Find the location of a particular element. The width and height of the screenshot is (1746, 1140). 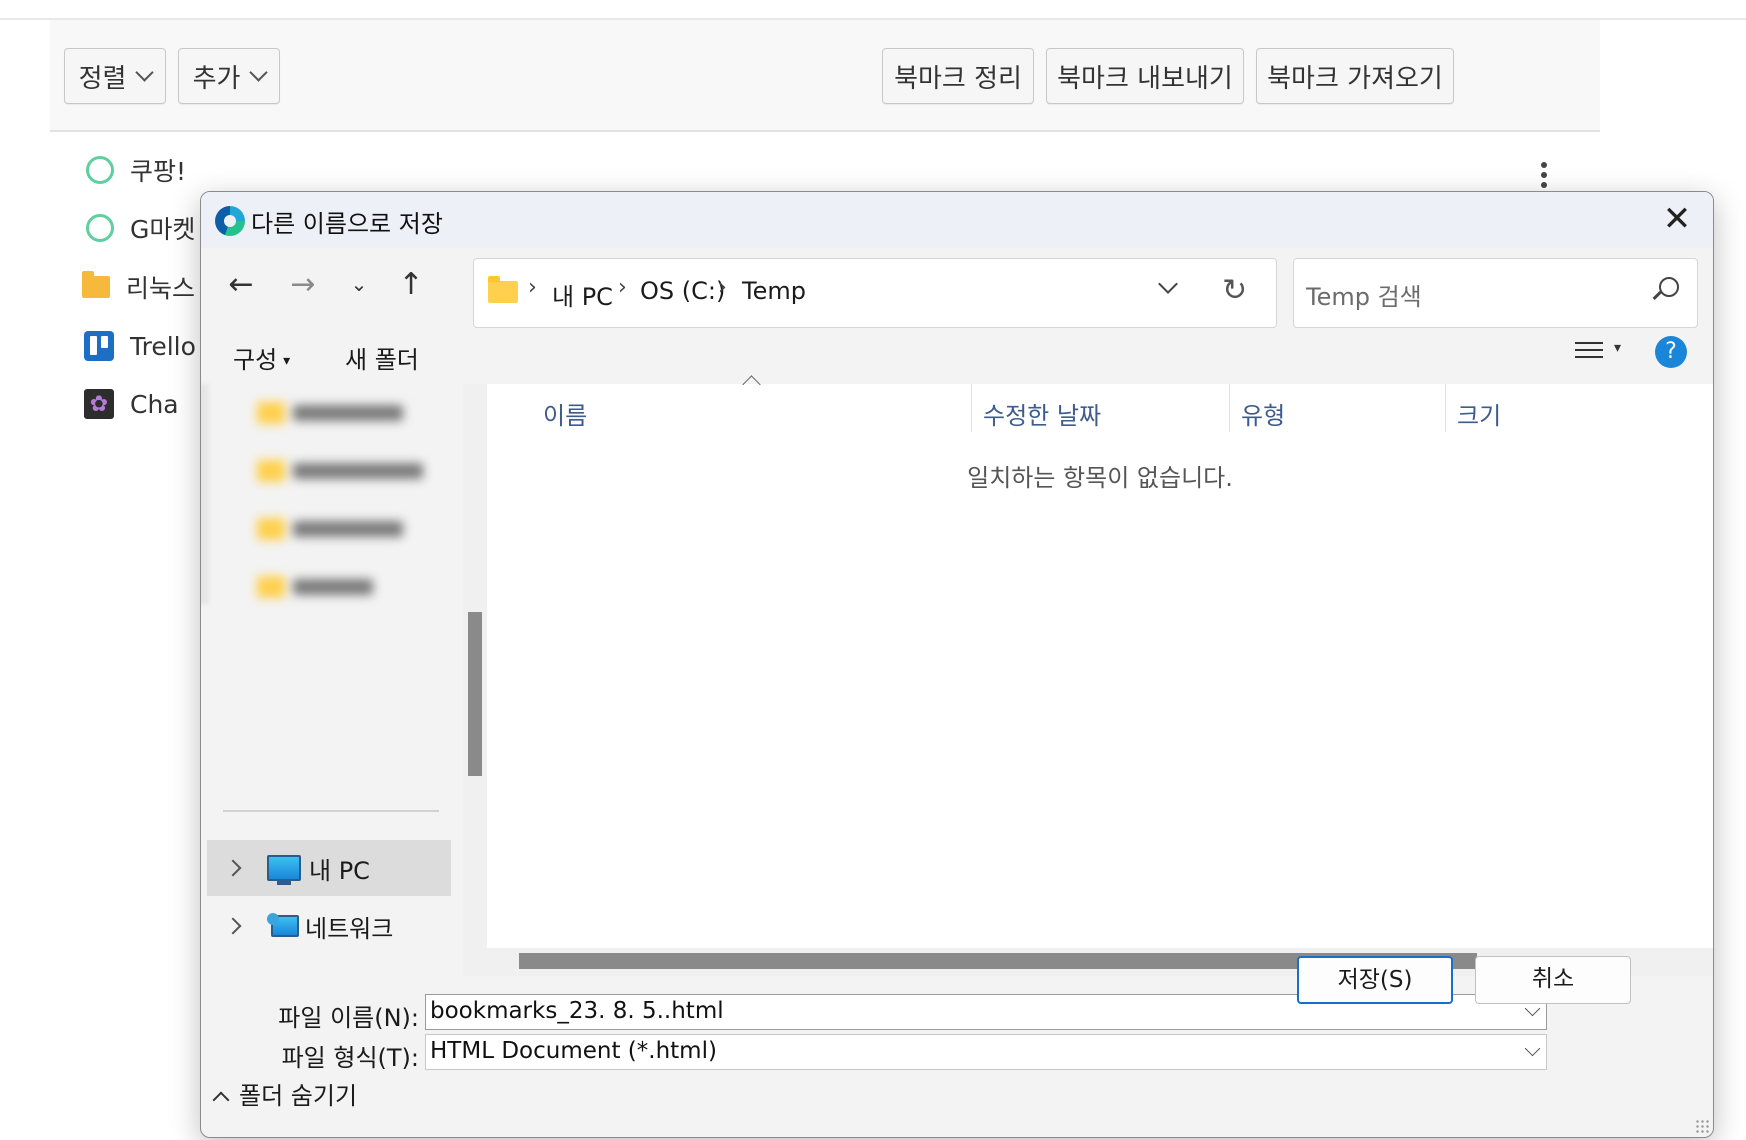

back-arrow-icon: ← is located at coordinates (241, 284).